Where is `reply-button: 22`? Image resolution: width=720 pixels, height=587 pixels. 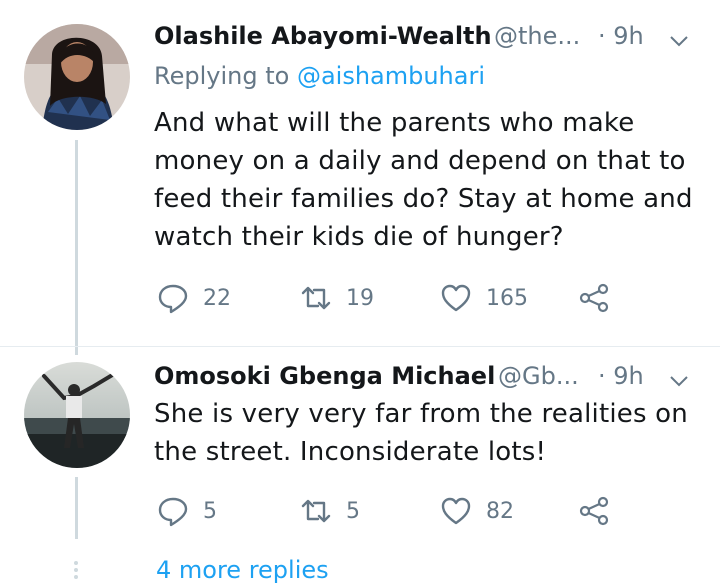 reply-button: 22 is located at coordinates (194, 298).